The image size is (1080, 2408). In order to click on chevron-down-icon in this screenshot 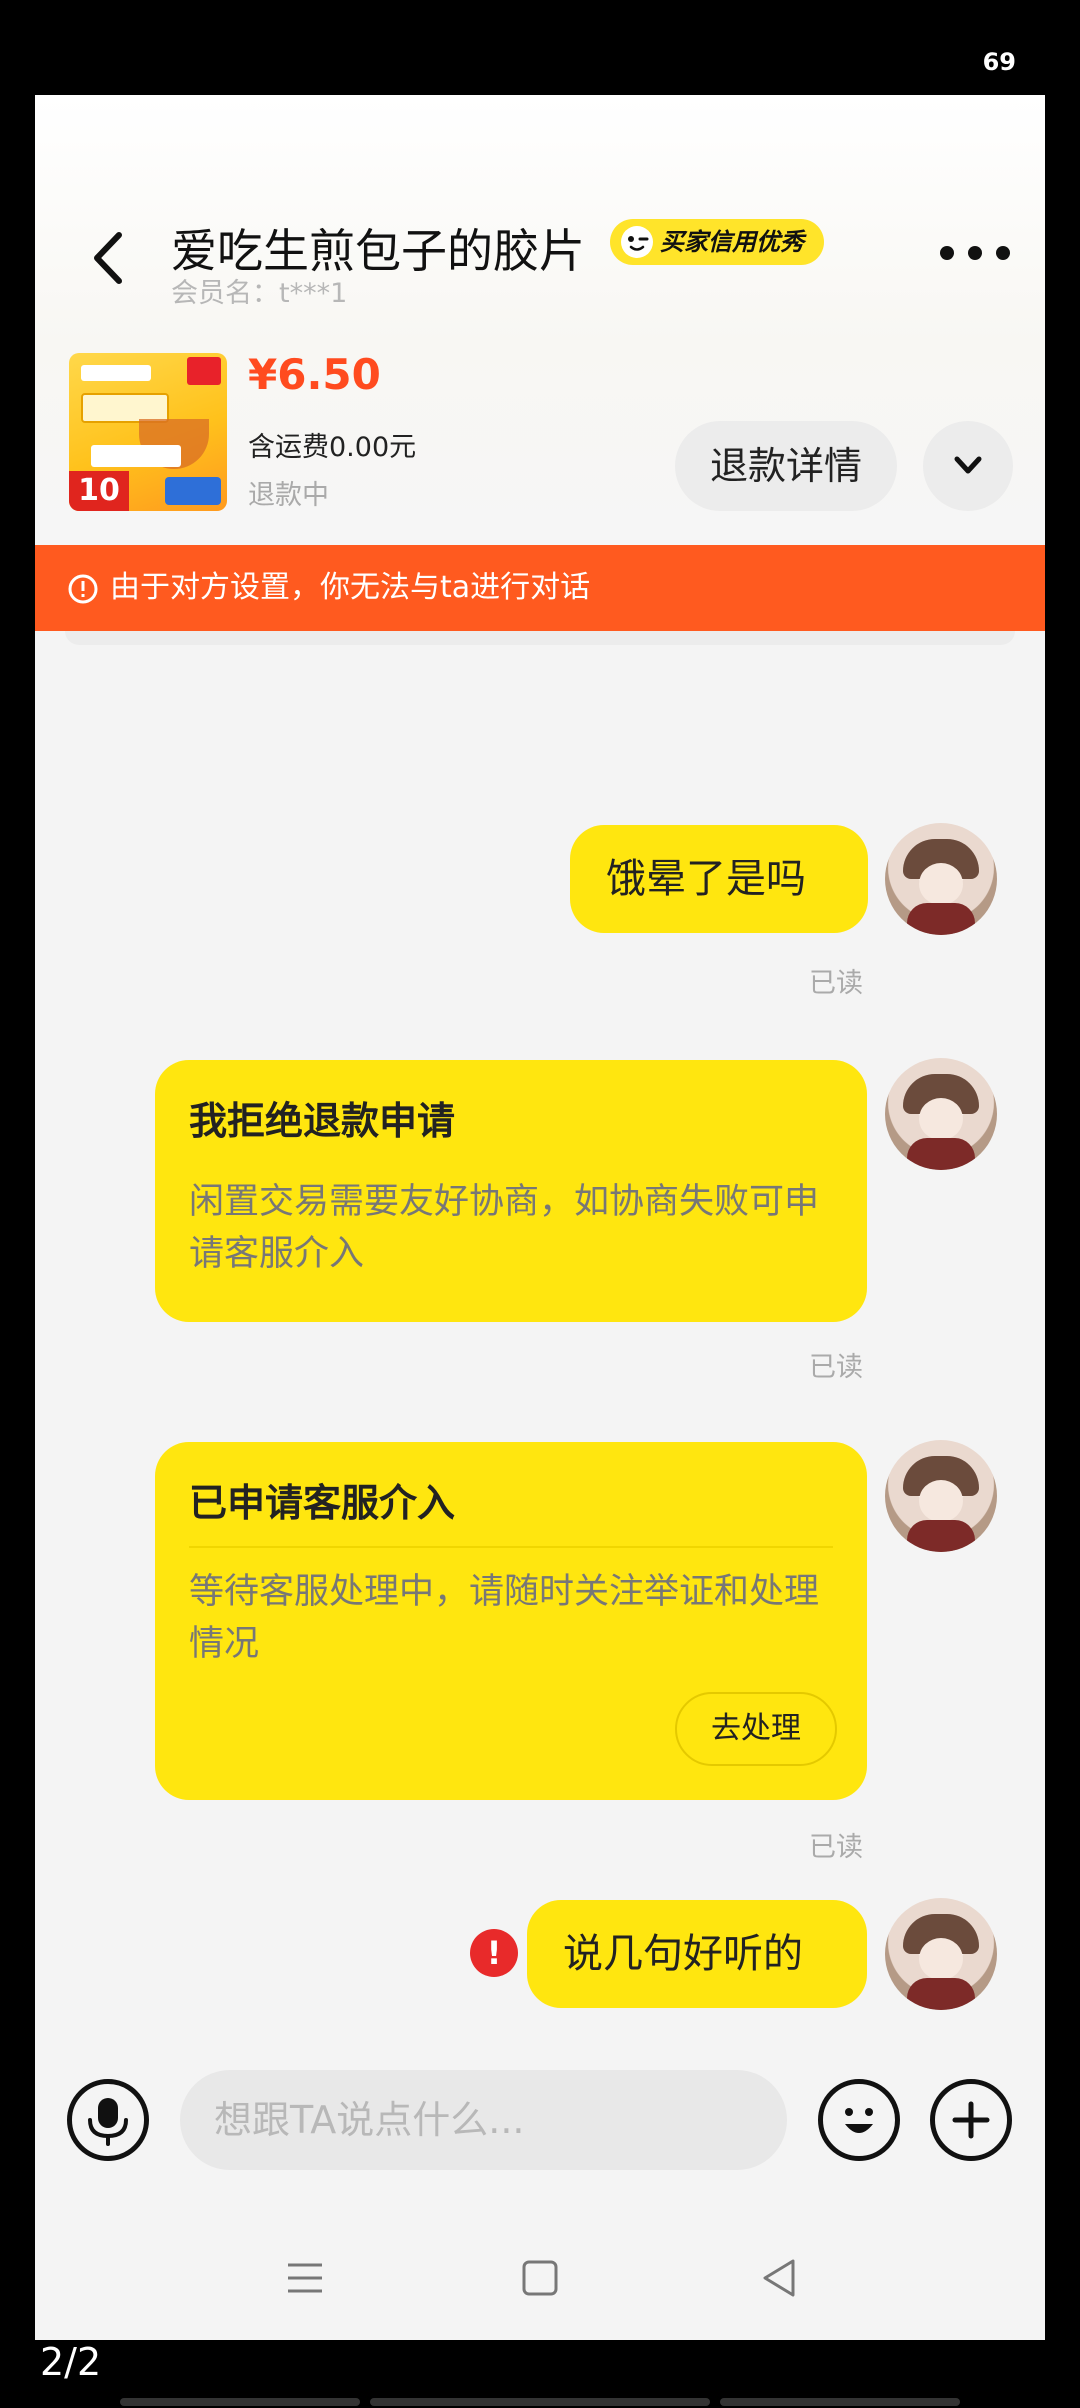, I will do `click(968, 465)`.